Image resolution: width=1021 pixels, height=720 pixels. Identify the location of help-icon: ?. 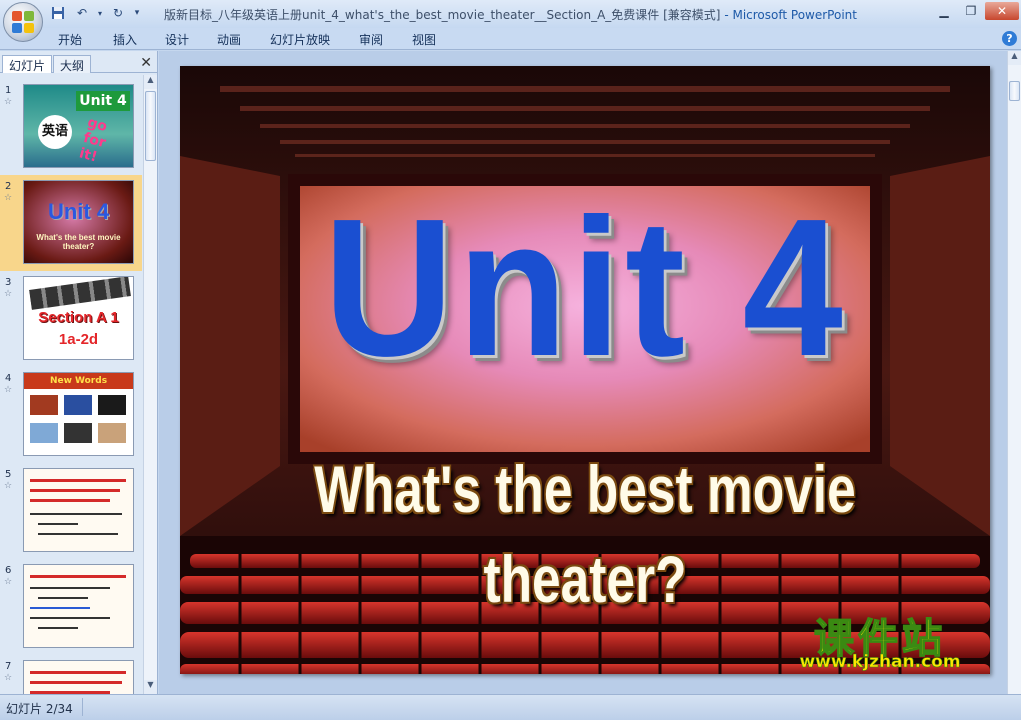
(1009, 38).